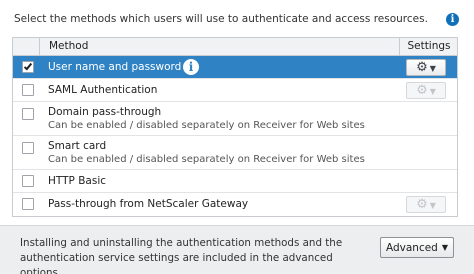 The height and width of the screenshot is (274, 474). I want to click on method-row-http-basic: HTTP Basic, so click(235, 181).